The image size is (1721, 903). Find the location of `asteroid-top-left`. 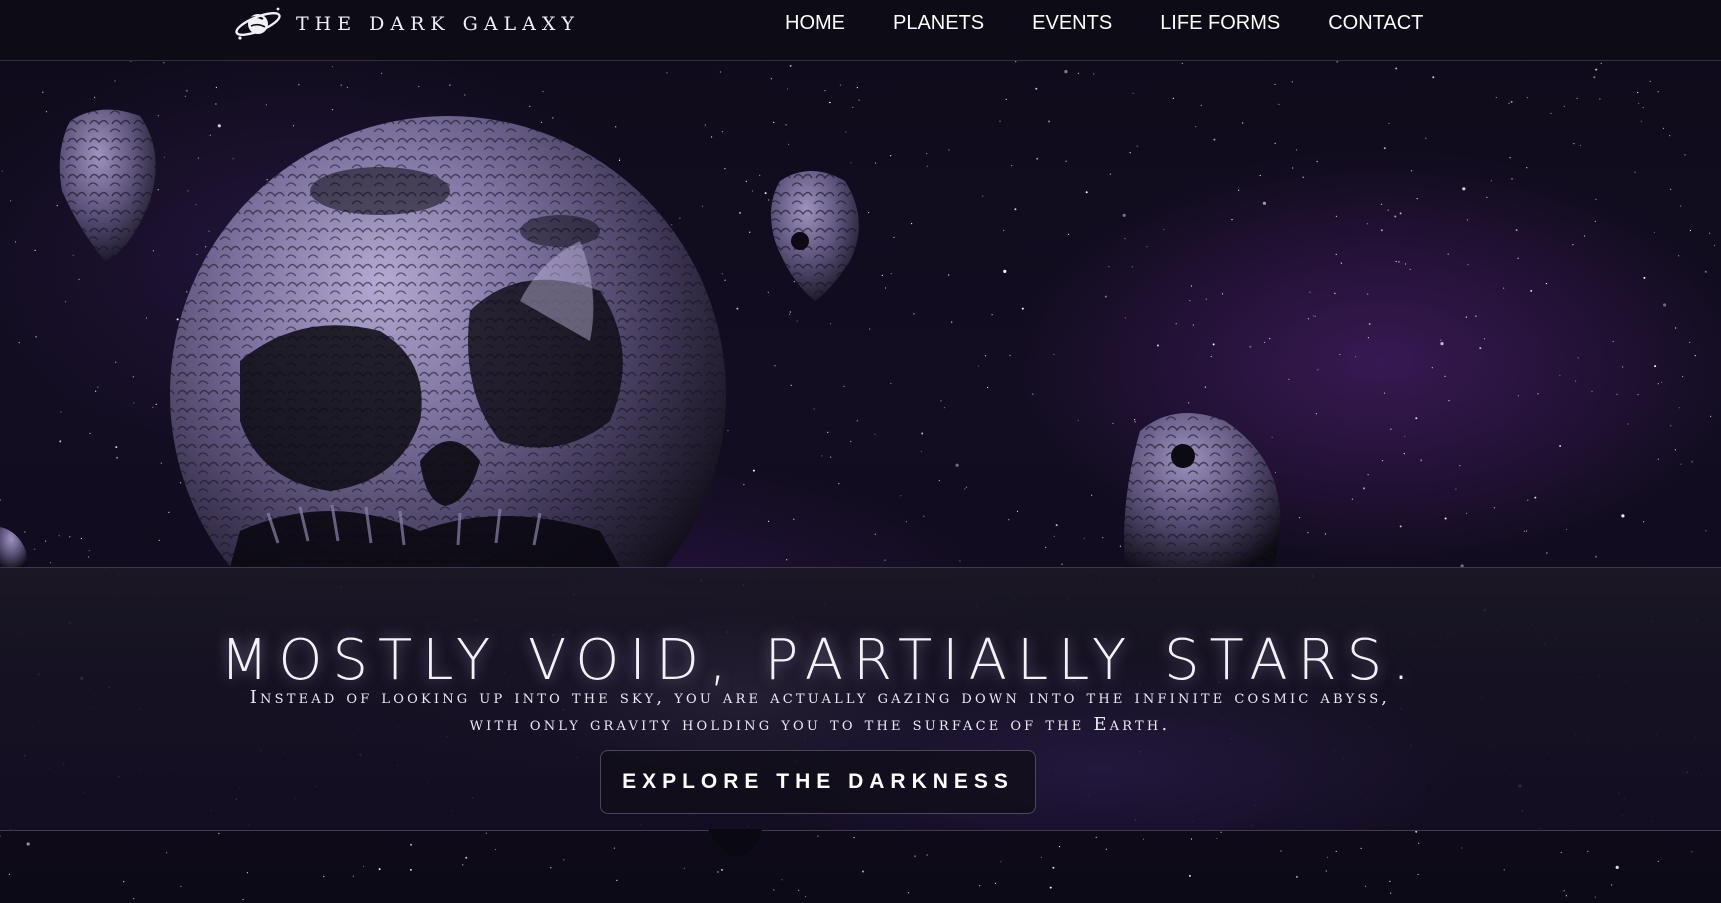

asteroid-top-left is located at coordinates (107, 185).